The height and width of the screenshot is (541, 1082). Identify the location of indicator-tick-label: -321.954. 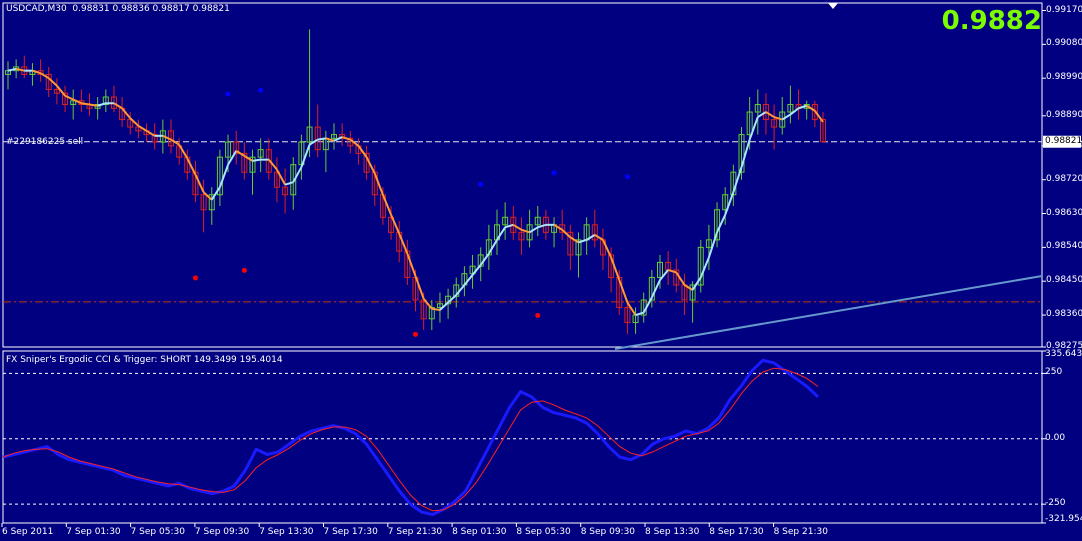
(1063, 519).